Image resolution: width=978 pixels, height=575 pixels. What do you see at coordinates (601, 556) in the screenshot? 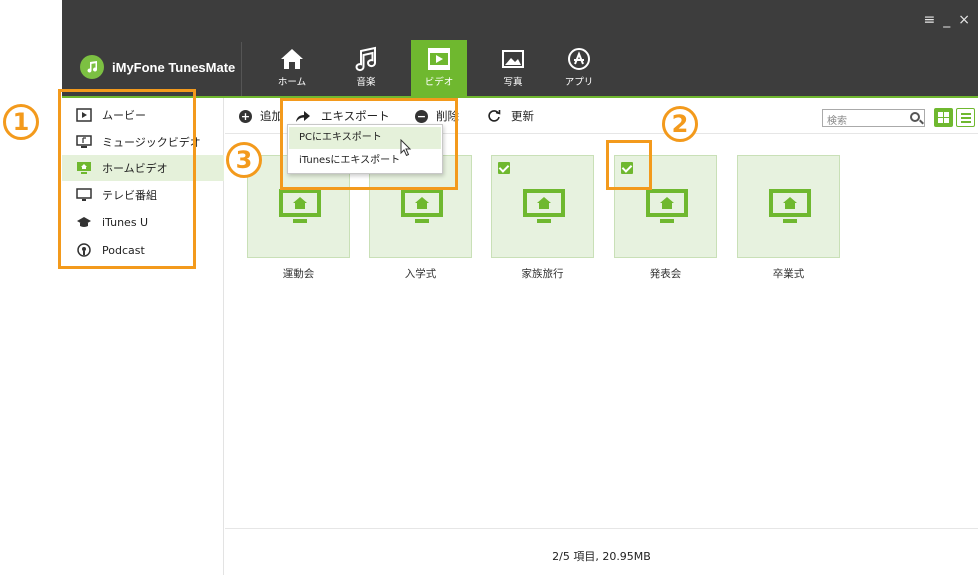
I see `status-text: 2/5 項目, 20.95MB` at bounding box center [601, 556].